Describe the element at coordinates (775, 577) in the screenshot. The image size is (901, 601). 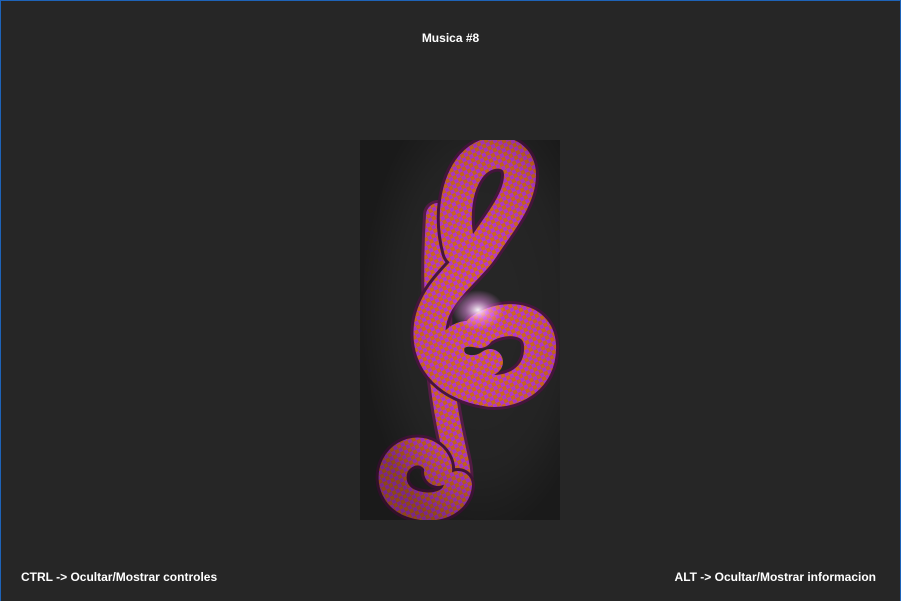
I see `alt-hint: ALT -> Ocultar/Mostrar informacion` at that location.